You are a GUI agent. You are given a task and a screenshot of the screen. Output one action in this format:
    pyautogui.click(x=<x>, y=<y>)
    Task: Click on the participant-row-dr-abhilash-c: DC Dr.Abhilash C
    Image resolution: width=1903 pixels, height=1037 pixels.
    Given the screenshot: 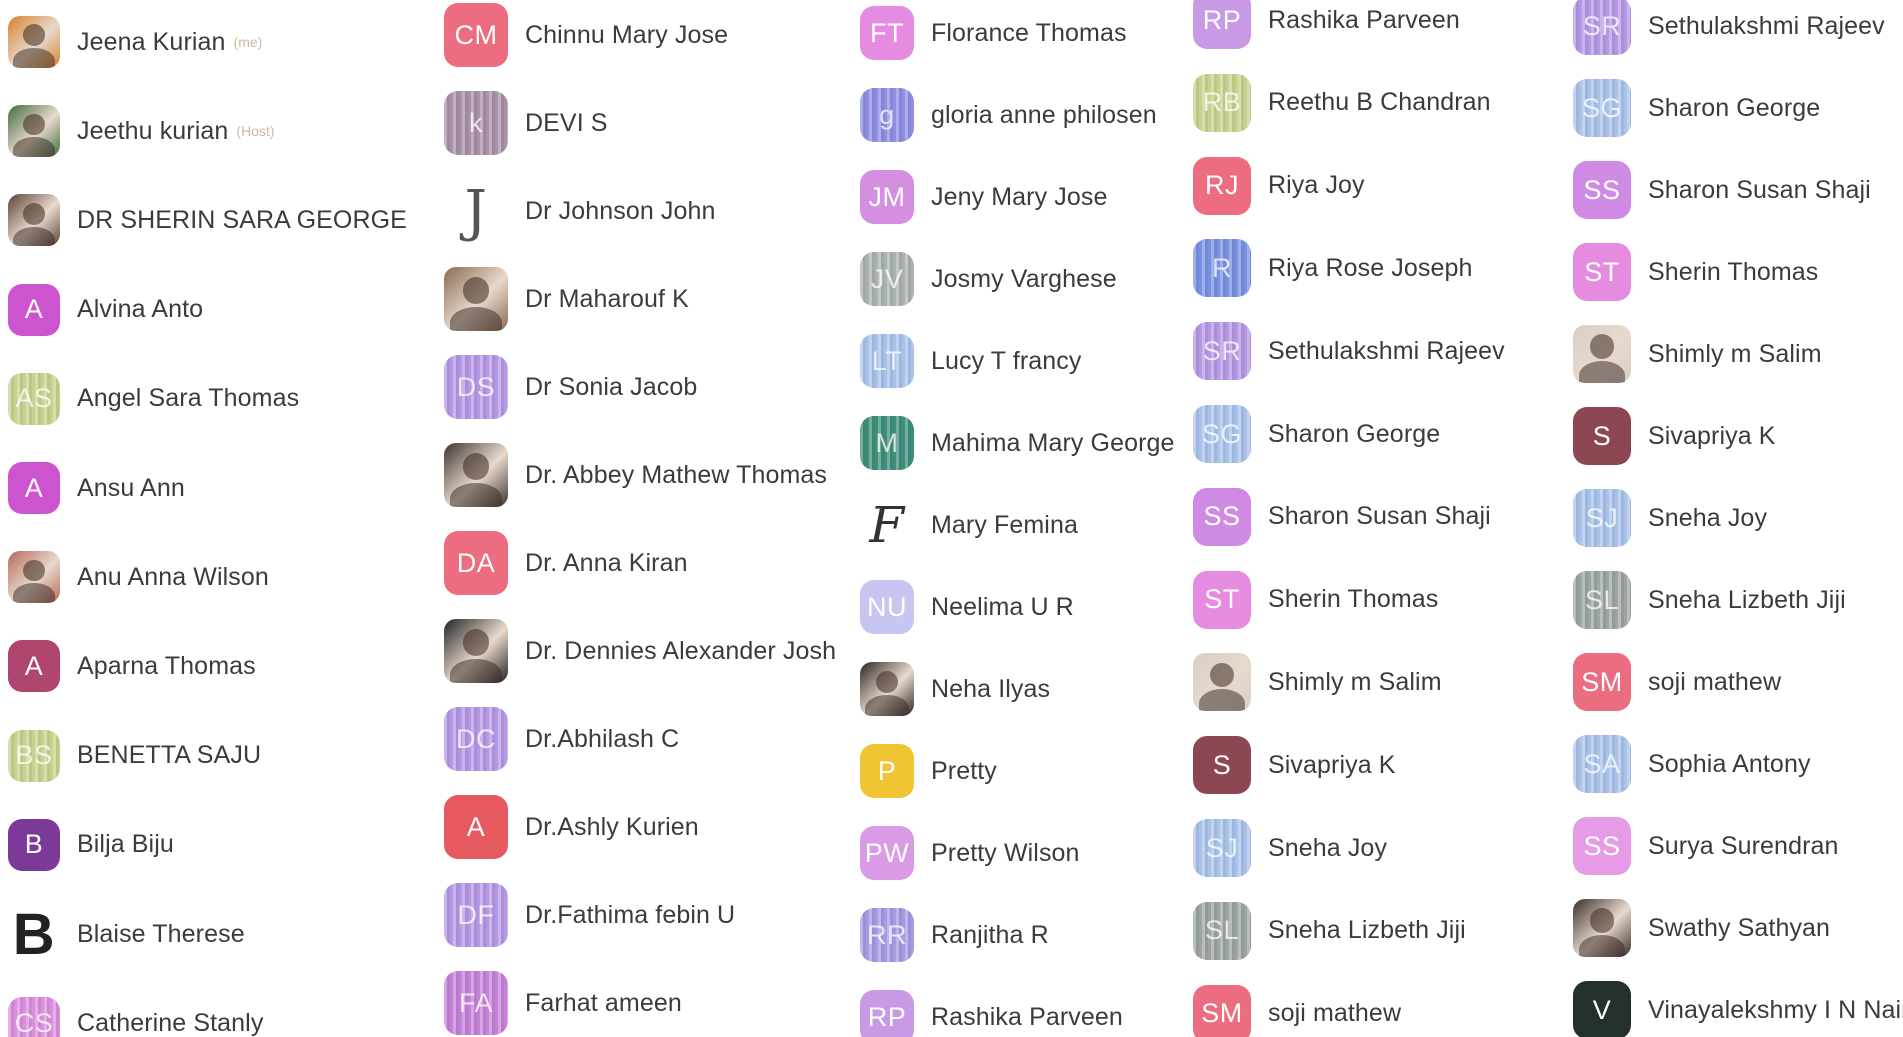 What is the action you would take?
    pyautogui.click(x=561, y=739)
    